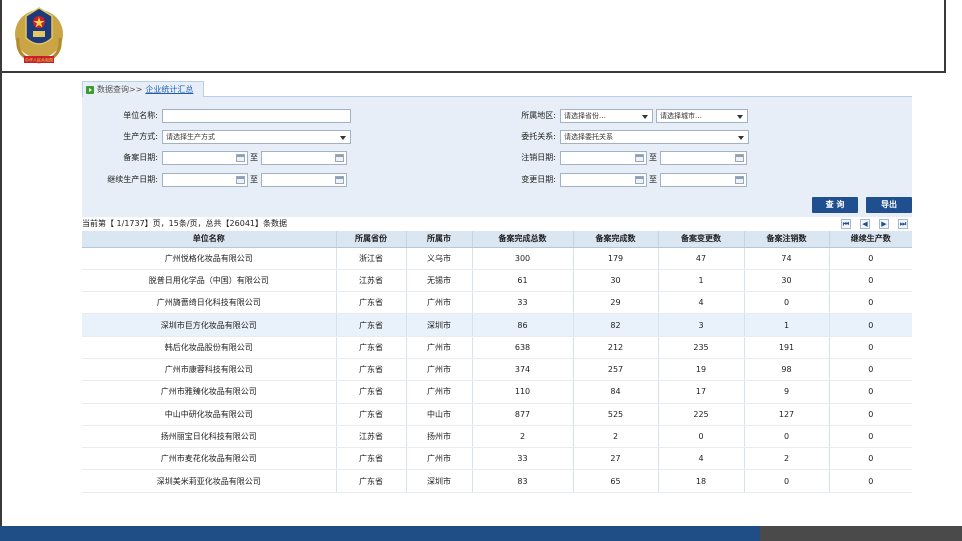 This screenshot has width=962, height=541. What do you see at coordinates (616, 437) in the screenshot?
I see `cell-filed-done: 2` at bounding box center [616, 437].